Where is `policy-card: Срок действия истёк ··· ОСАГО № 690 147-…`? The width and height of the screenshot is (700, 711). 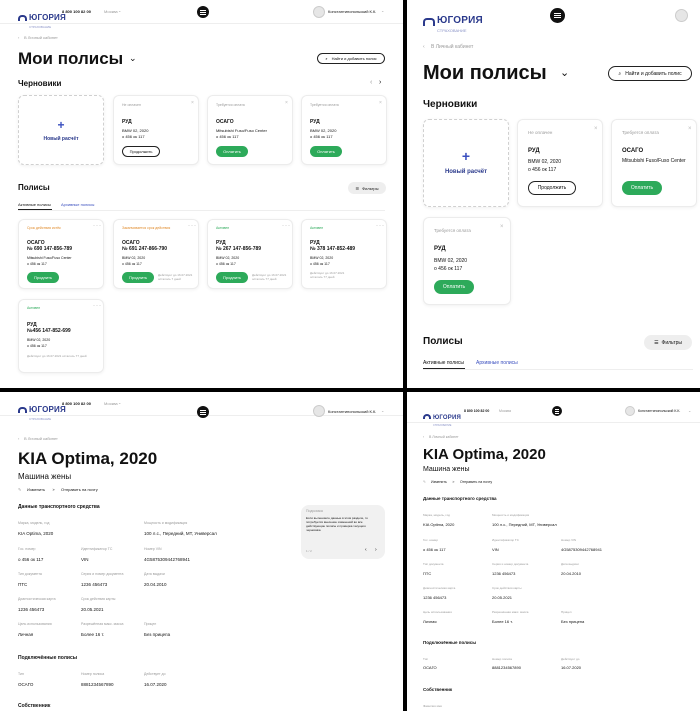 policy-card: Срок действия истёк ··· ОСАГО № 690 147-… is located at coordinates (61, 254).